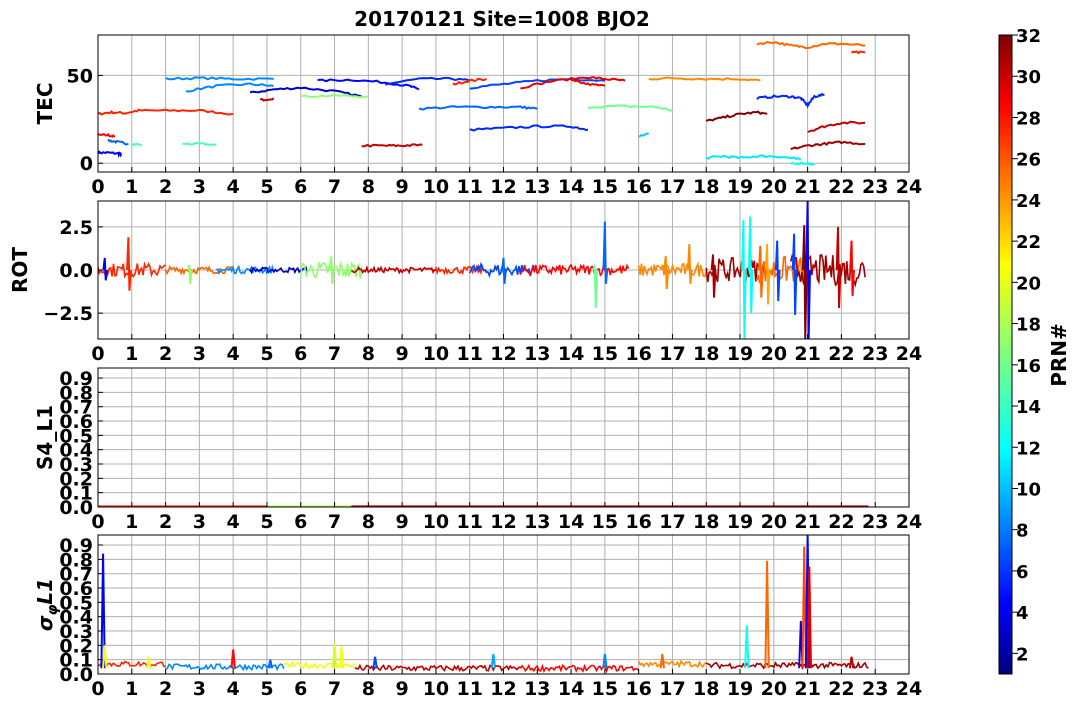 This screenshot has width=1077, height=709. Describe the element at coordinates (605, 522) in the screenshot. I see `x-tick-label: 15` at that location.